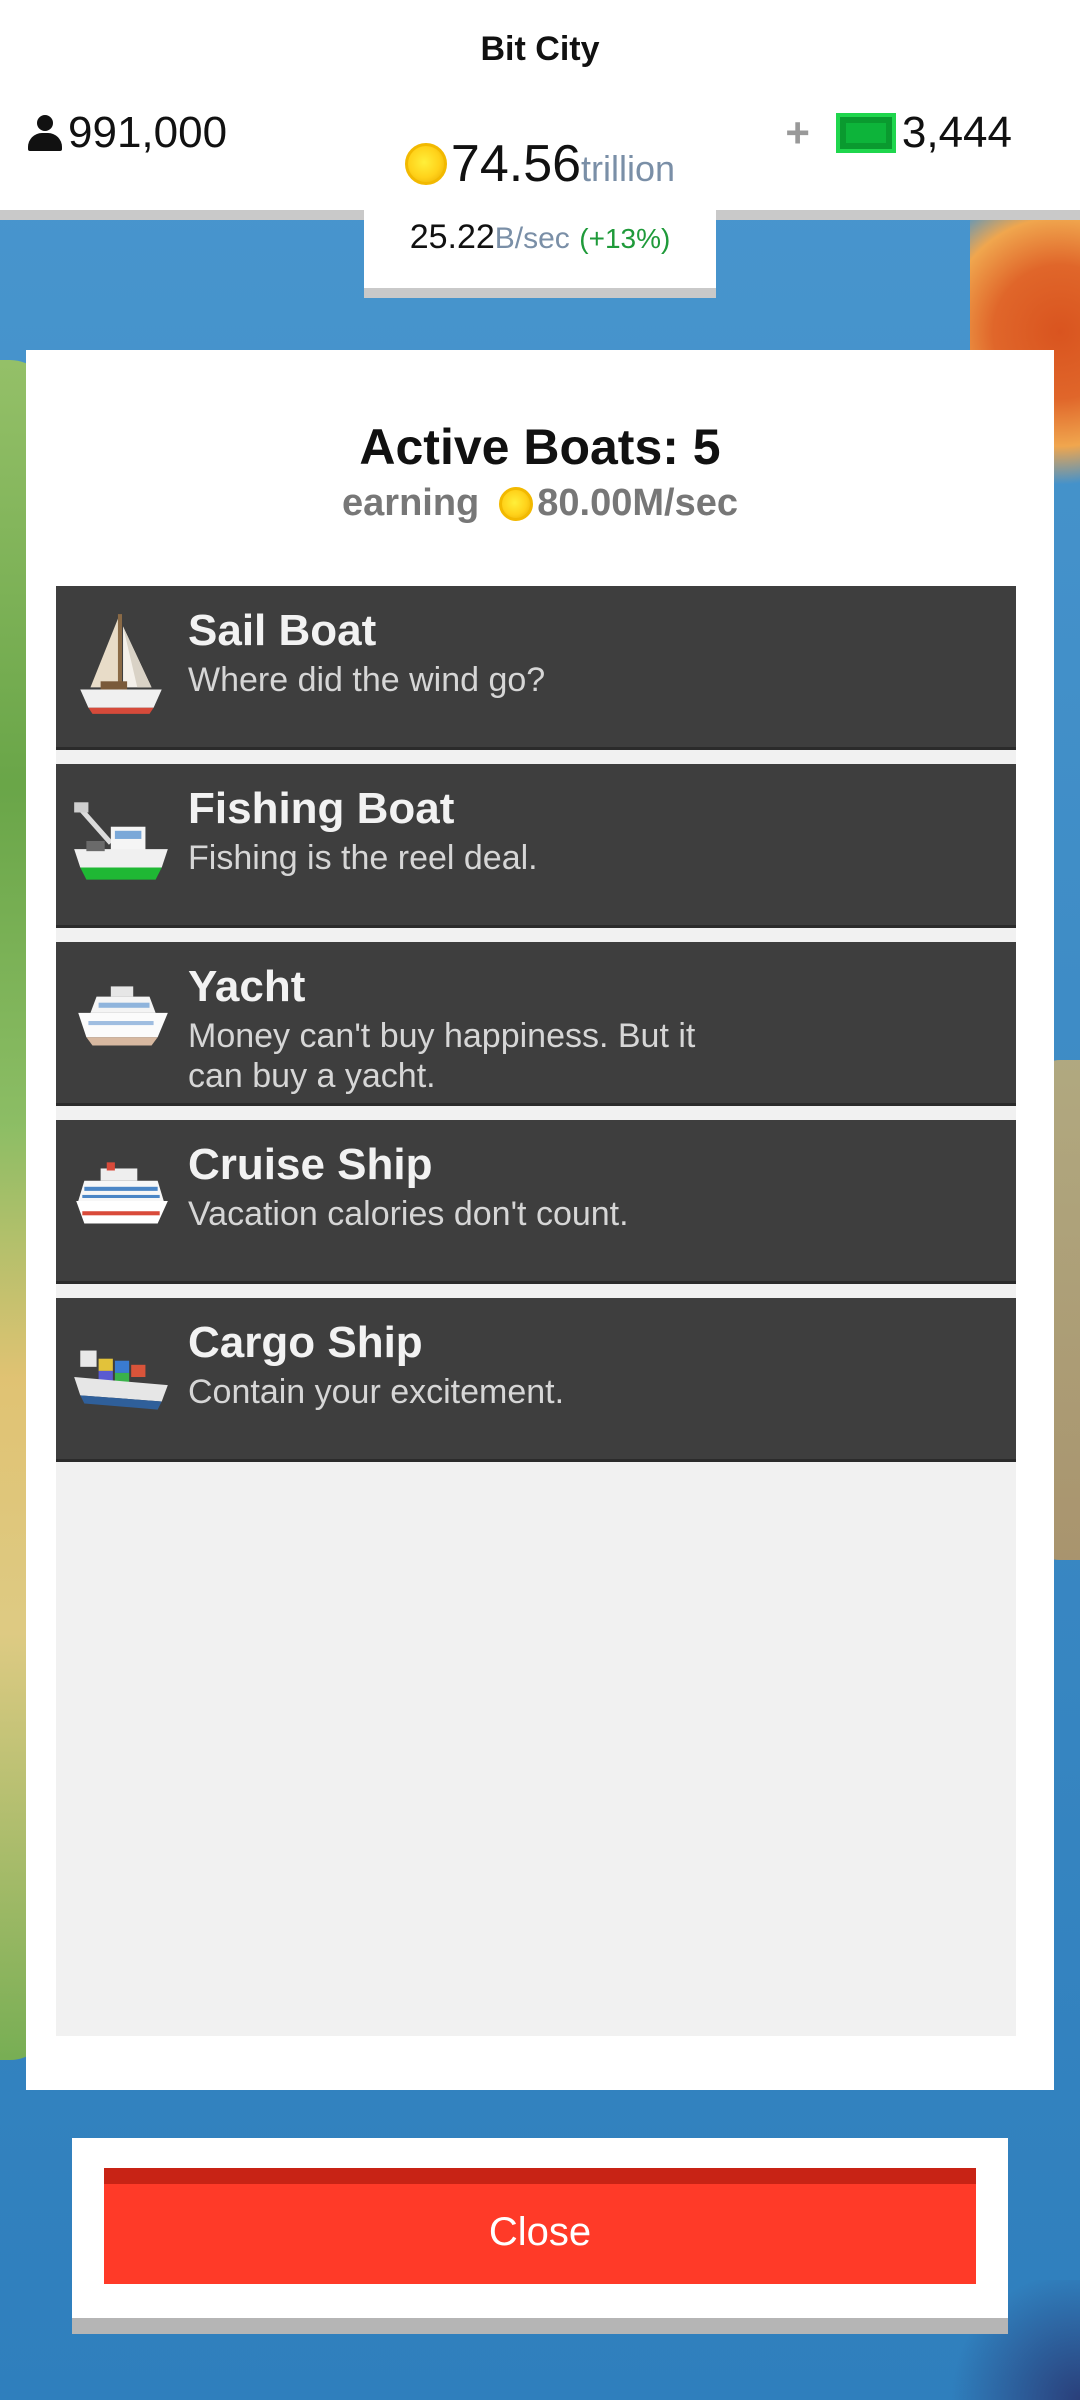 Image resolution: width=1080 pixels, height=2400 pixels. What do you see at coordinates (310, 1164) in the screenshot?
I see `item-name: Cruise Ship` at bounding box center [310, 1164].